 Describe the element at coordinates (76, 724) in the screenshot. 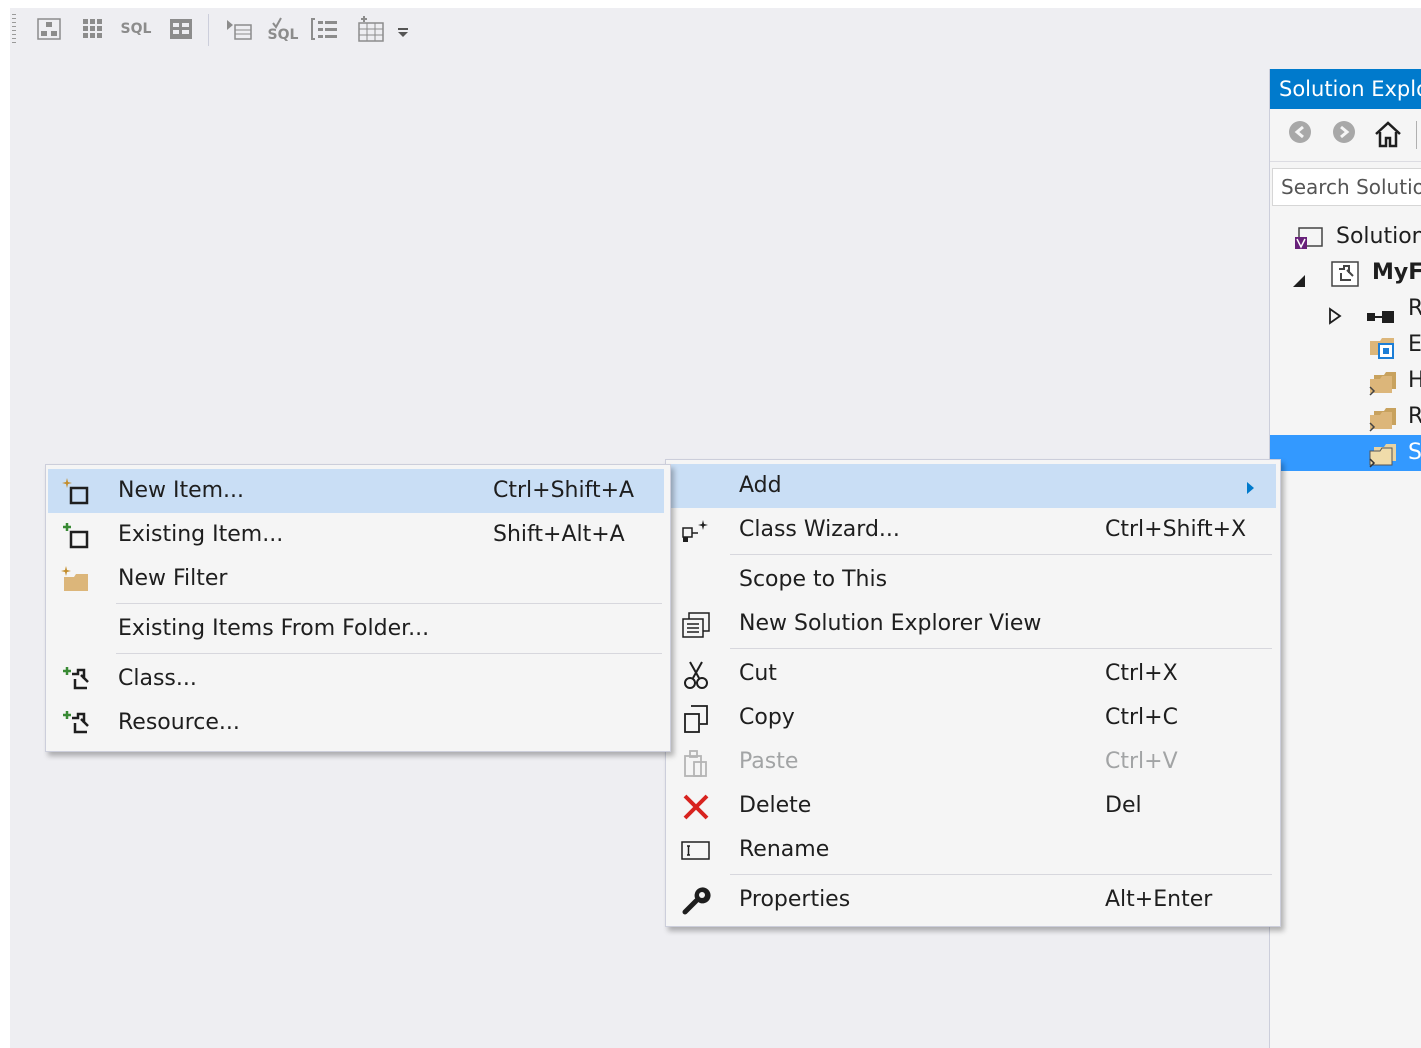

I see `add-resource-icon` at that location.